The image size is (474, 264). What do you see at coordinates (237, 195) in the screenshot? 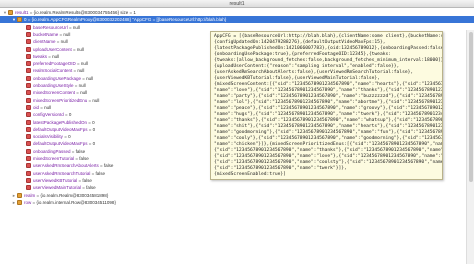
I see `tree-row: ► realm = {io.realm.Realm@830034581898}` at bounding box center [237, 195].